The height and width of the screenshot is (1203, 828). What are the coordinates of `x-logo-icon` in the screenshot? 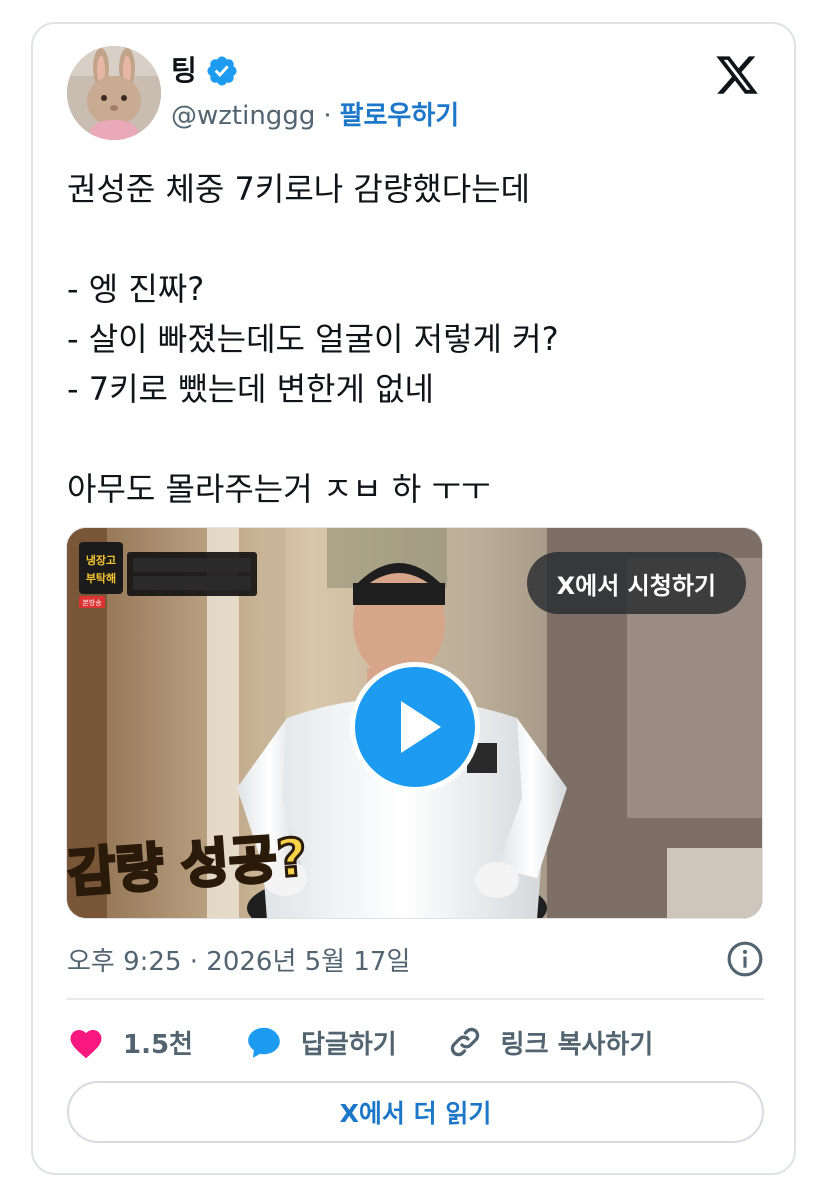 It's located at (737, 75).